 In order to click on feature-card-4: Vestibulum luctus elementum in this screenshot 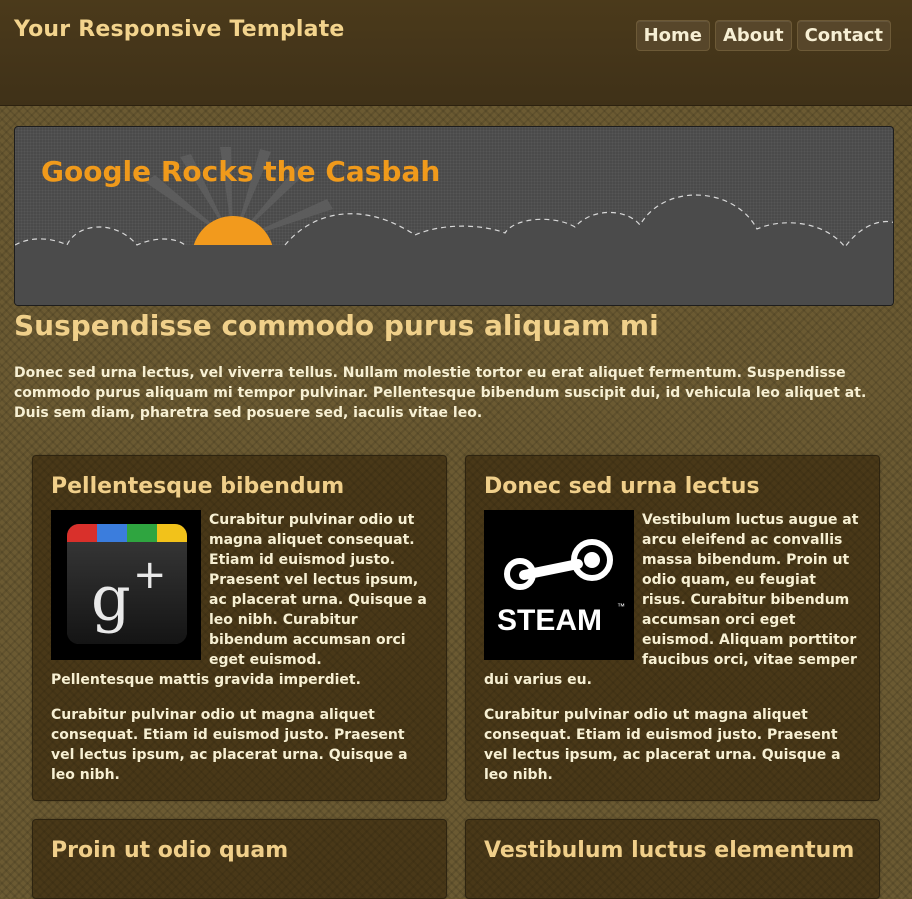, I will do `click(672, 859)`.